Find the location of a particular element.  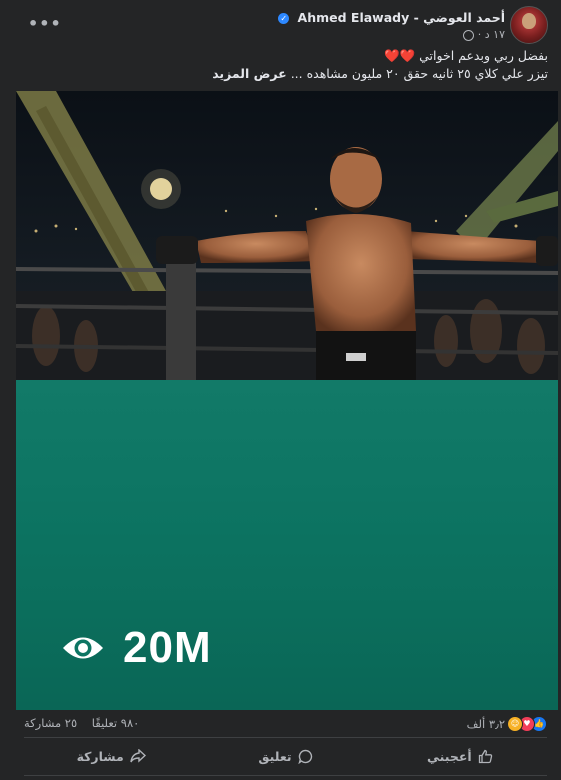

globe-icon is located at coordinates (469, 35).